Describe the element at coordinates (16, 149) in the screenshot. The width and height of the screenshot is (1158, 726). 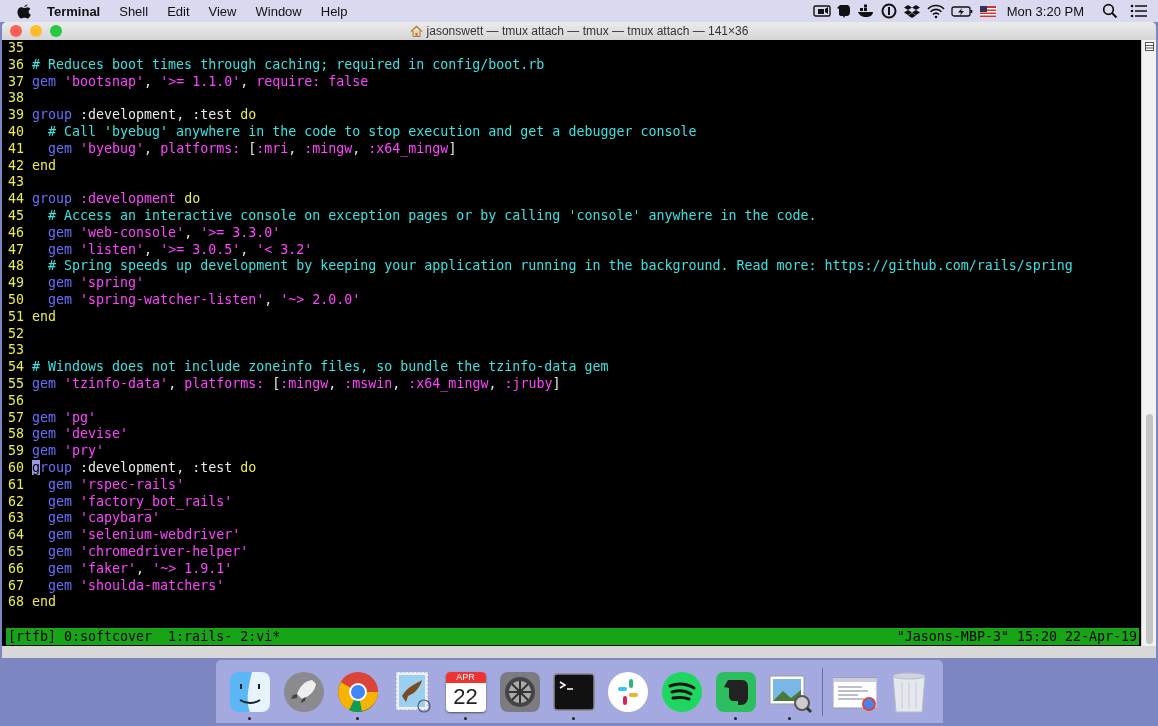
I see `line-number: 41` at that location.